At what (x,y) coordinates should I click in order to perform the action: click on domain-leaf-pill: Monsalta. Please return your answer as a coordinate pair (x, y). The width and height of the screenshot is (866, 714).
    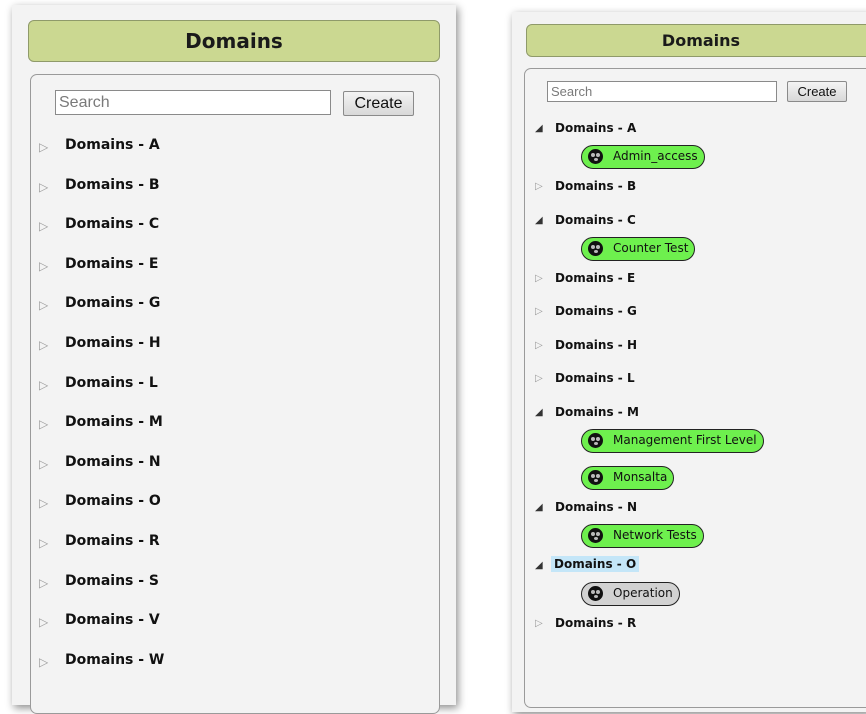
    Looking at the image, I should click on (628, 477).